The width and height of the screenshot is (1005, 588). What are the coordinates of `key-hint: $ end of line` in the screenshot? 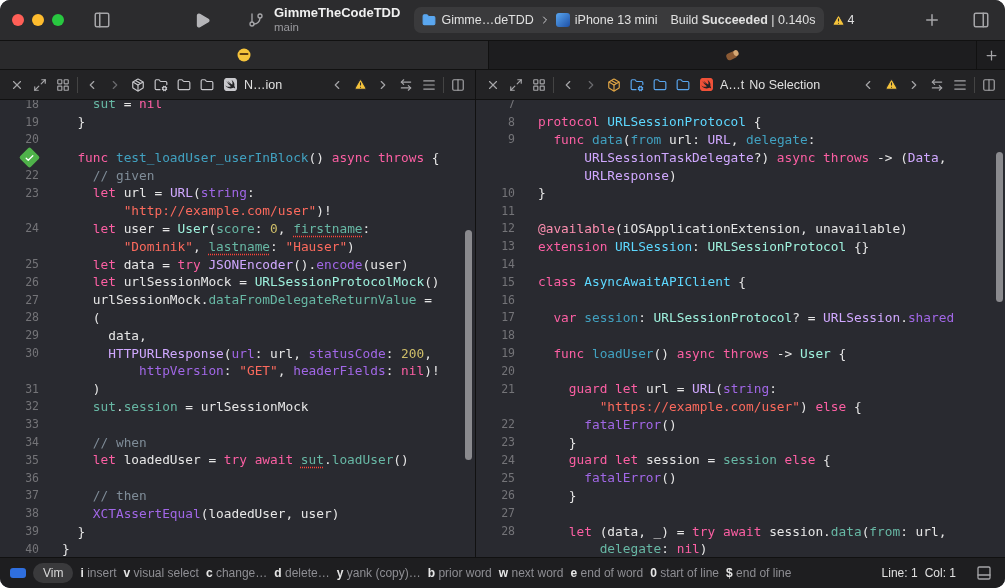 It's located at (759, 573).